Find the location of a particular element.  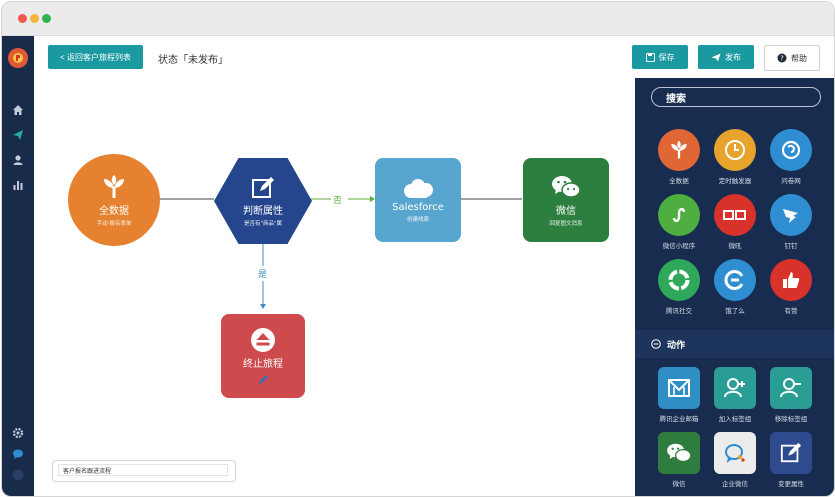

title-bar is located at coordinates (418, 19).